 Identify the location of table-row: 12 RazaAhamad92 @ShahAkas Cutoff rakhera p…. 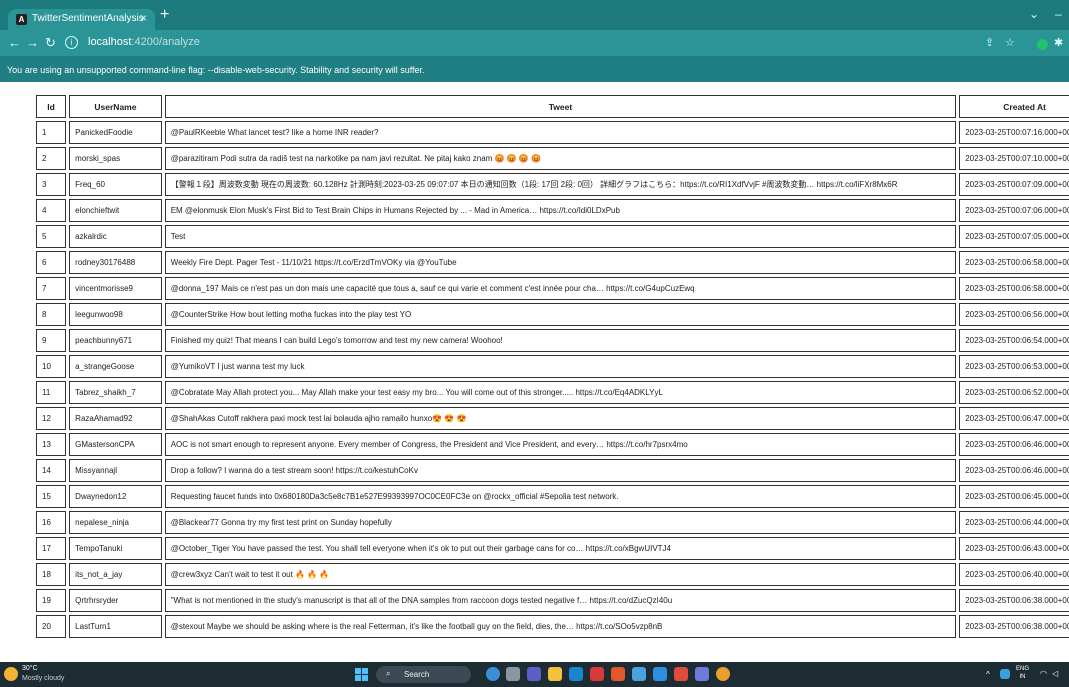
(552, 418).